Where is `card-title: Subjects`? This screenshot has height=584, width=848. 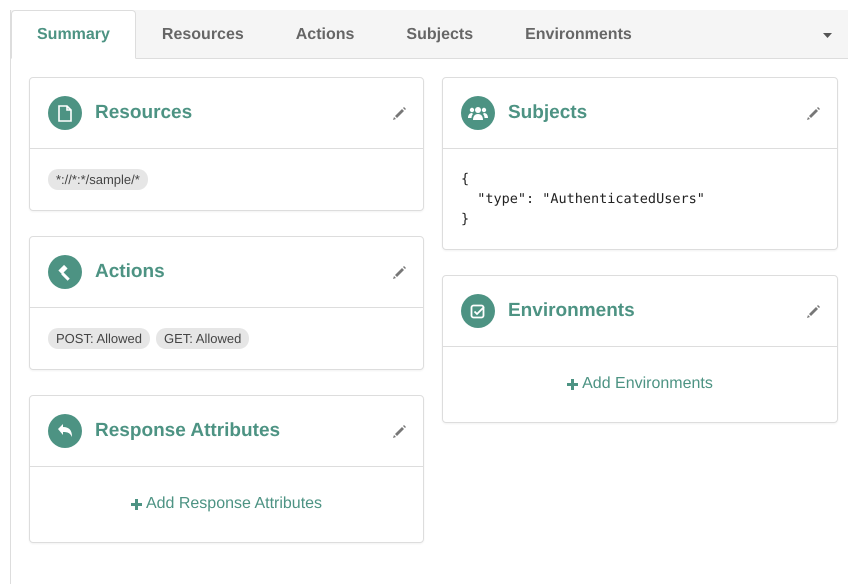 card-title: Subjects is located at coordinates (548, 113).